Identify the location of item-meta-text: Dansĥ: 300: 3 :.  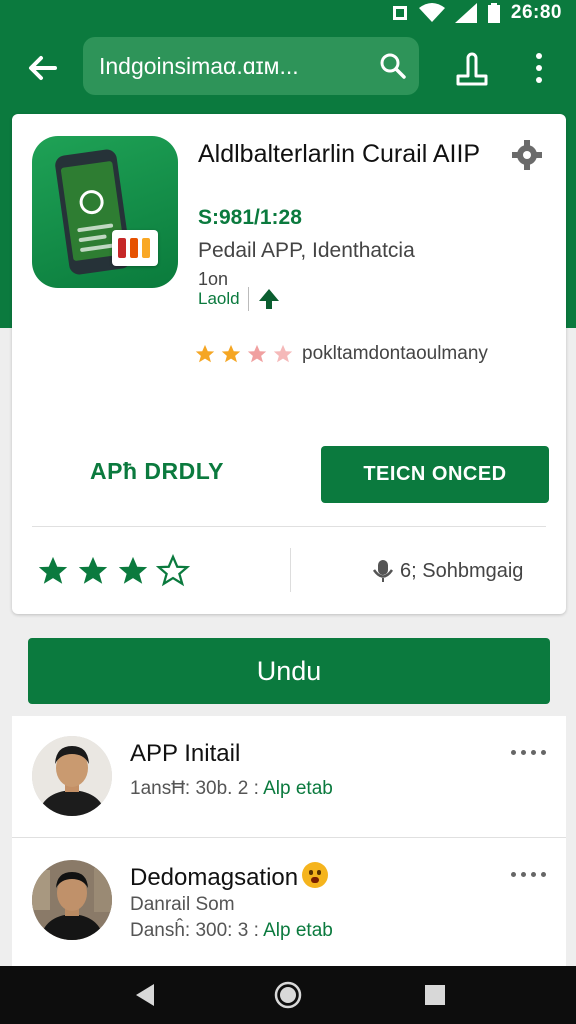
(194, 930).